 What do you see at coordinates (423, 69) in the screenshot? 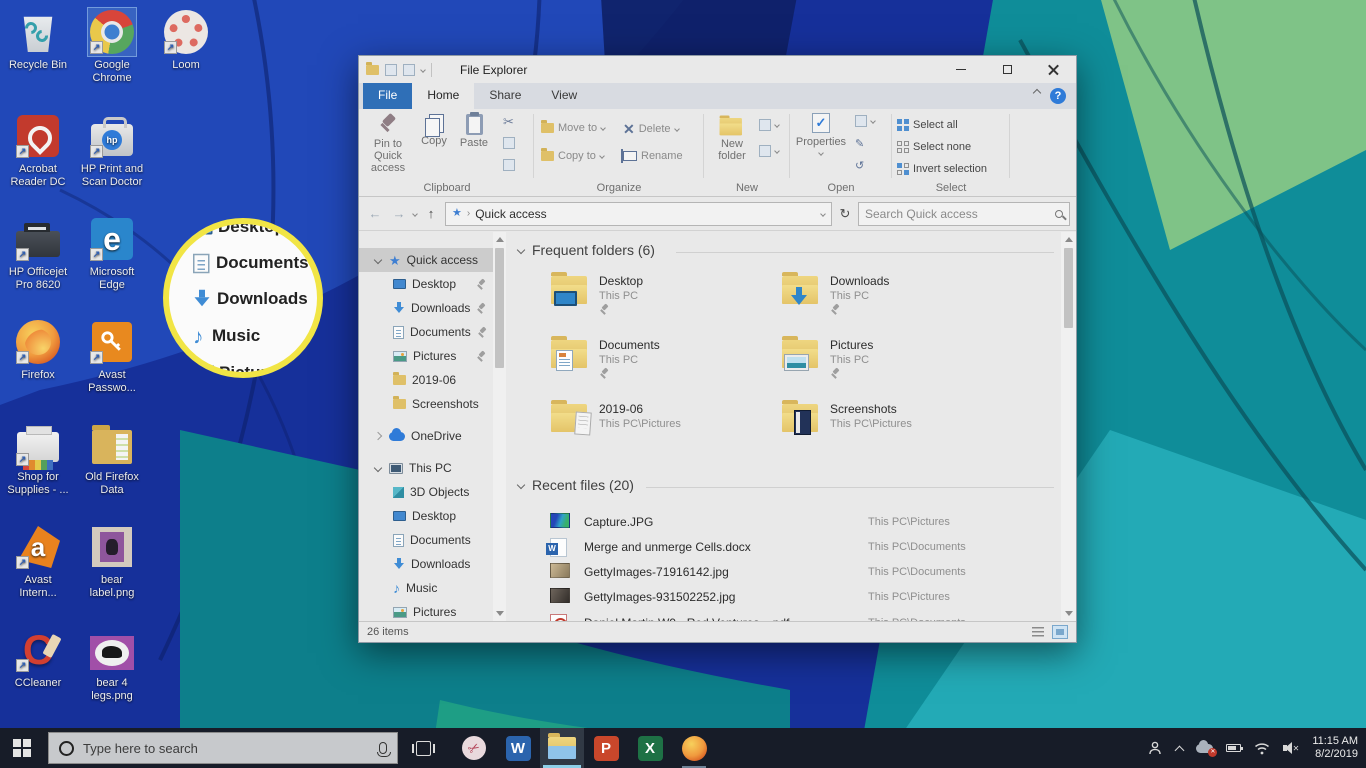
I see `qat-customize-chevron-icon` at bounding box center [423, 69].